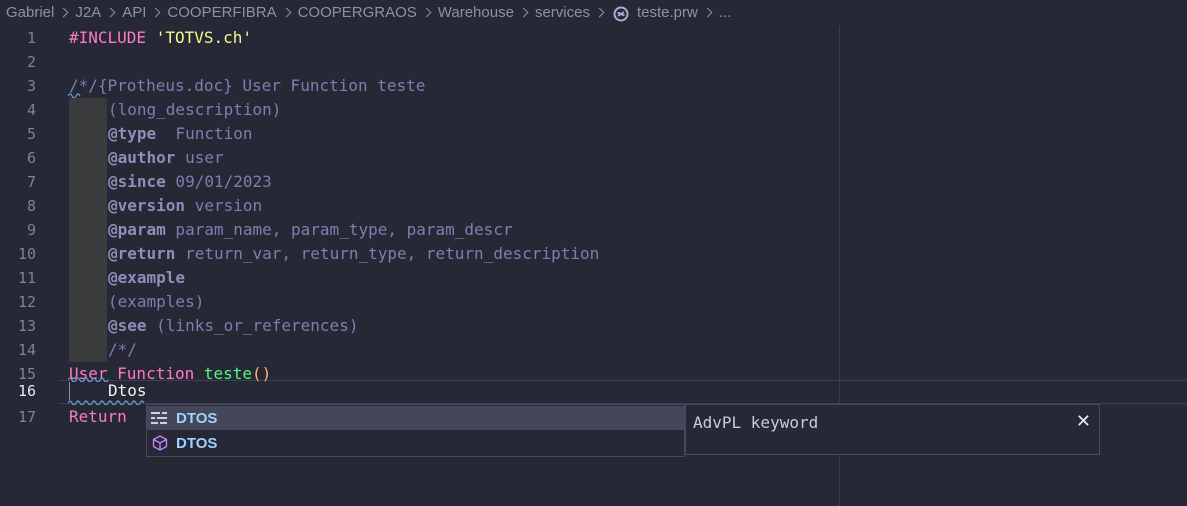 This screenshot has width=1187, height=506. I want to click on function-name: teste, so click(228, 373).